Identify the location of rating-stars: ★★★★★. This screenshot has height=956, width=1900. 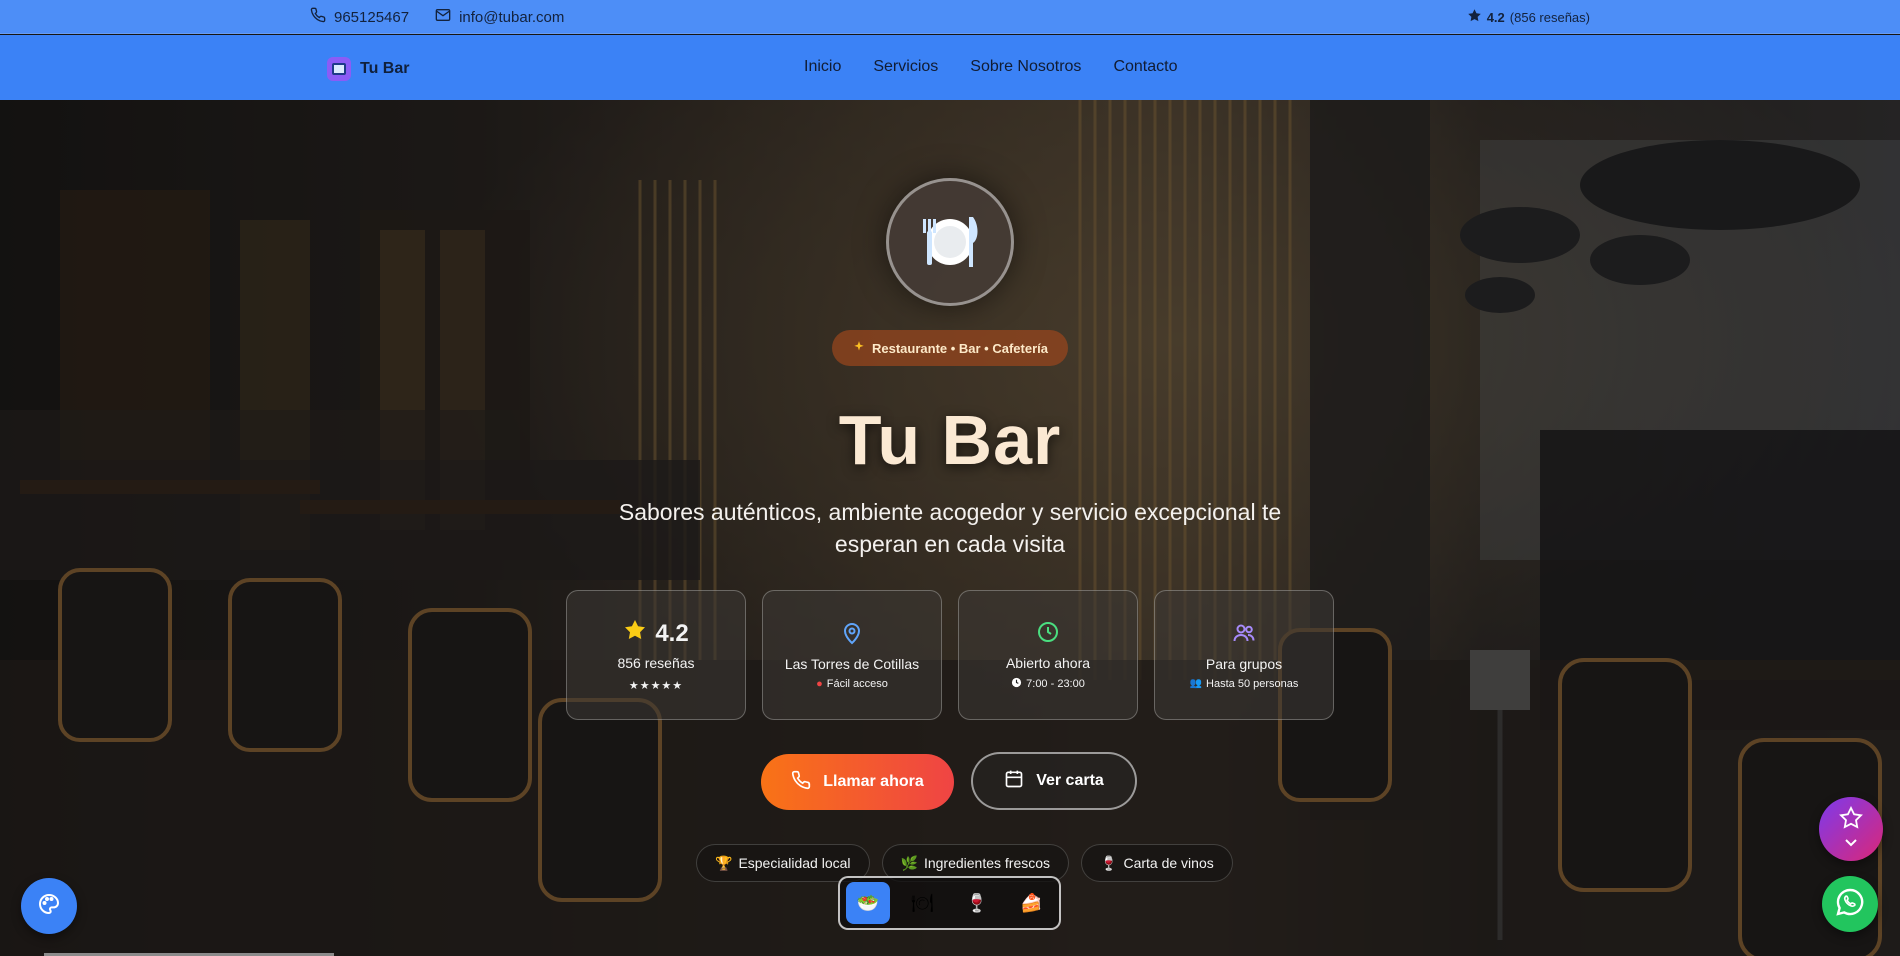
(656, 686).